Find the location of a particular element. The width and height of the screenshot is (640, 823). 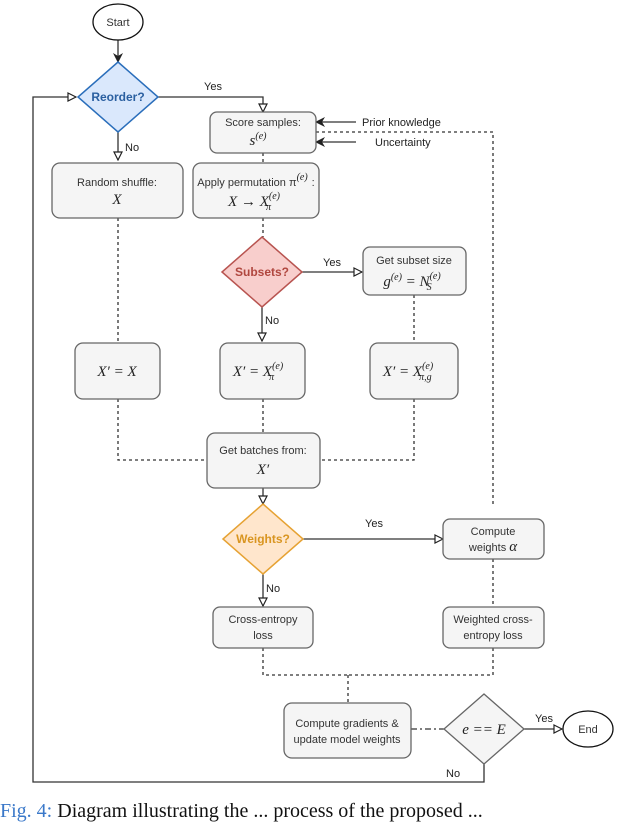

x-equals-x-box: X′ = X is located at coordinates (117, 371).